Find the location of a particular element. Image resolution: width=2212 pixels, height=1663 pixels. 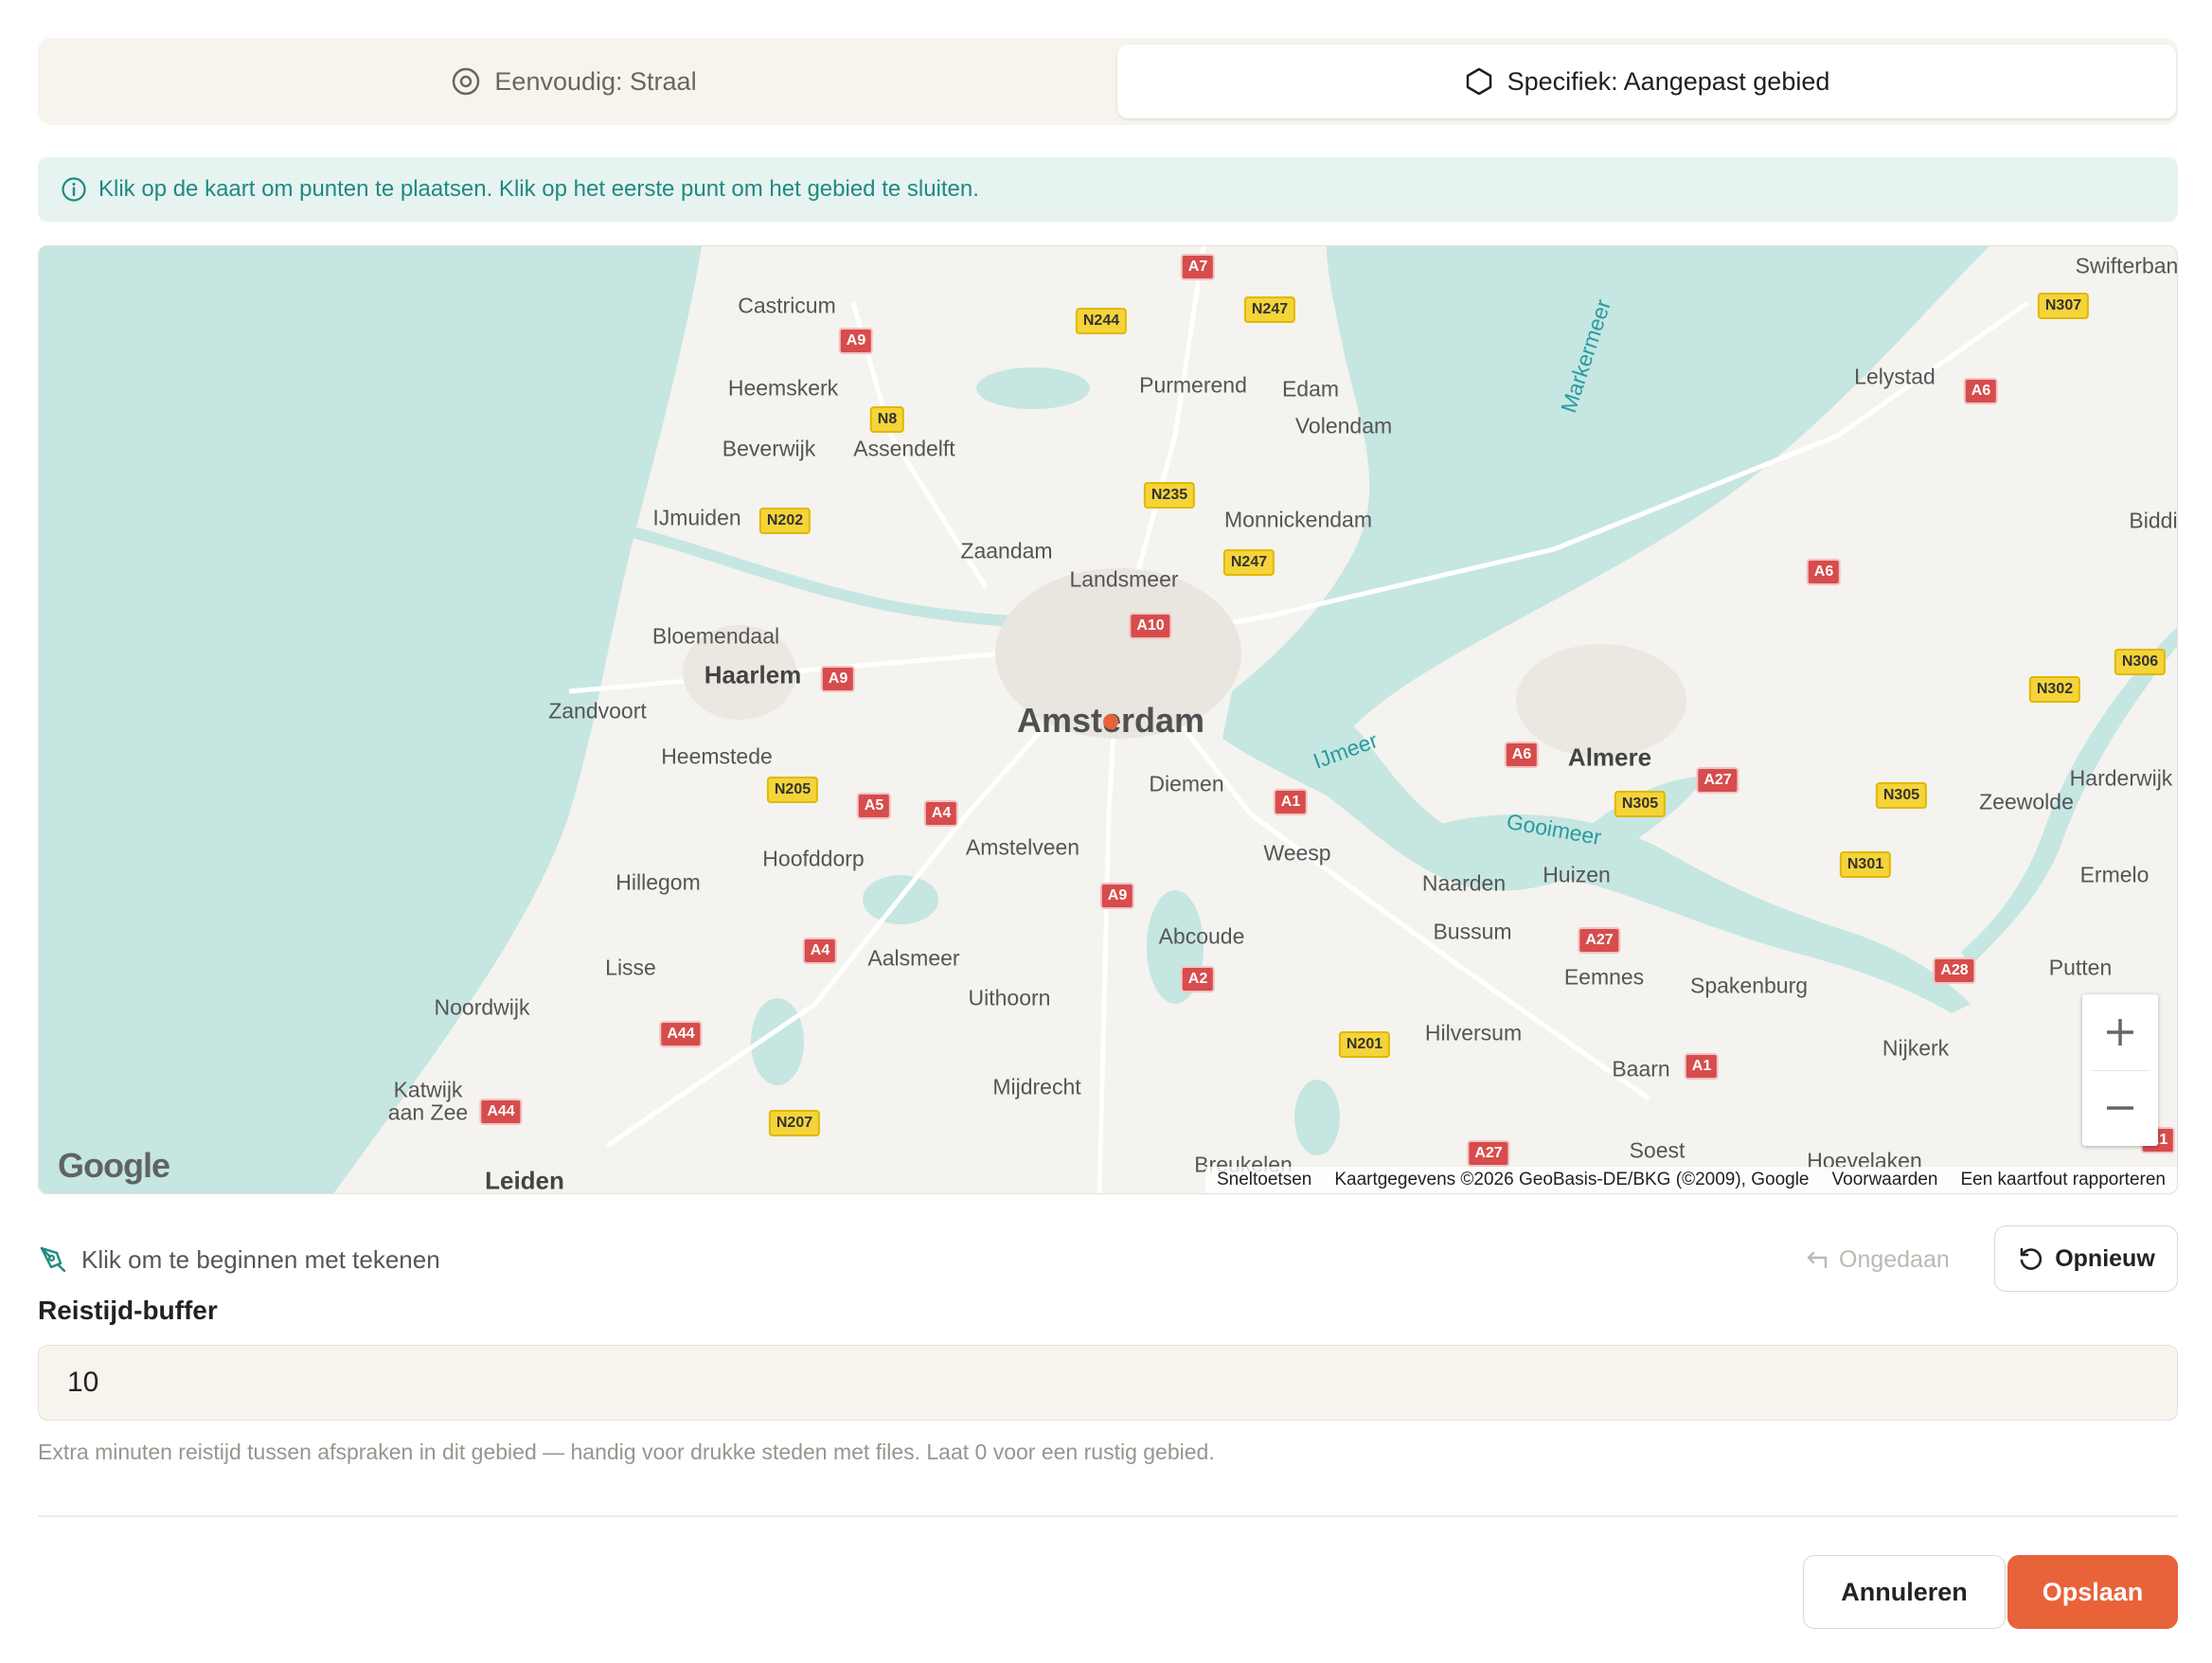

map-label: Diemen is located at coordinates (1186, 783).